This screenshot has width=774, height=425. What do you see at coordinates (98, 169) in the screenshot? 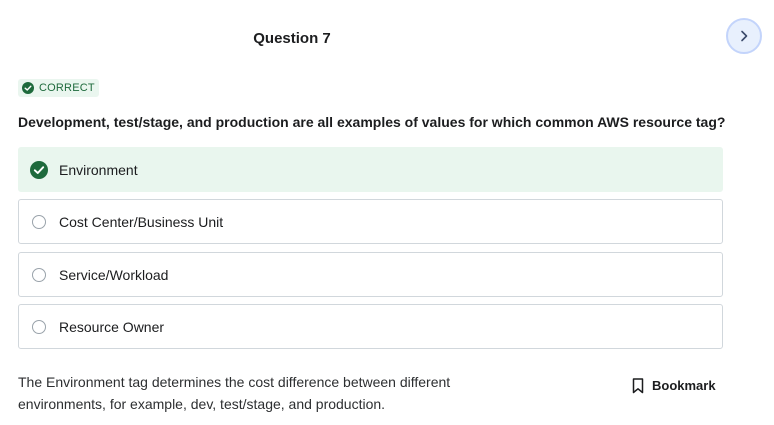
I see `option-label: Environment` at bounding box center [98, 169].